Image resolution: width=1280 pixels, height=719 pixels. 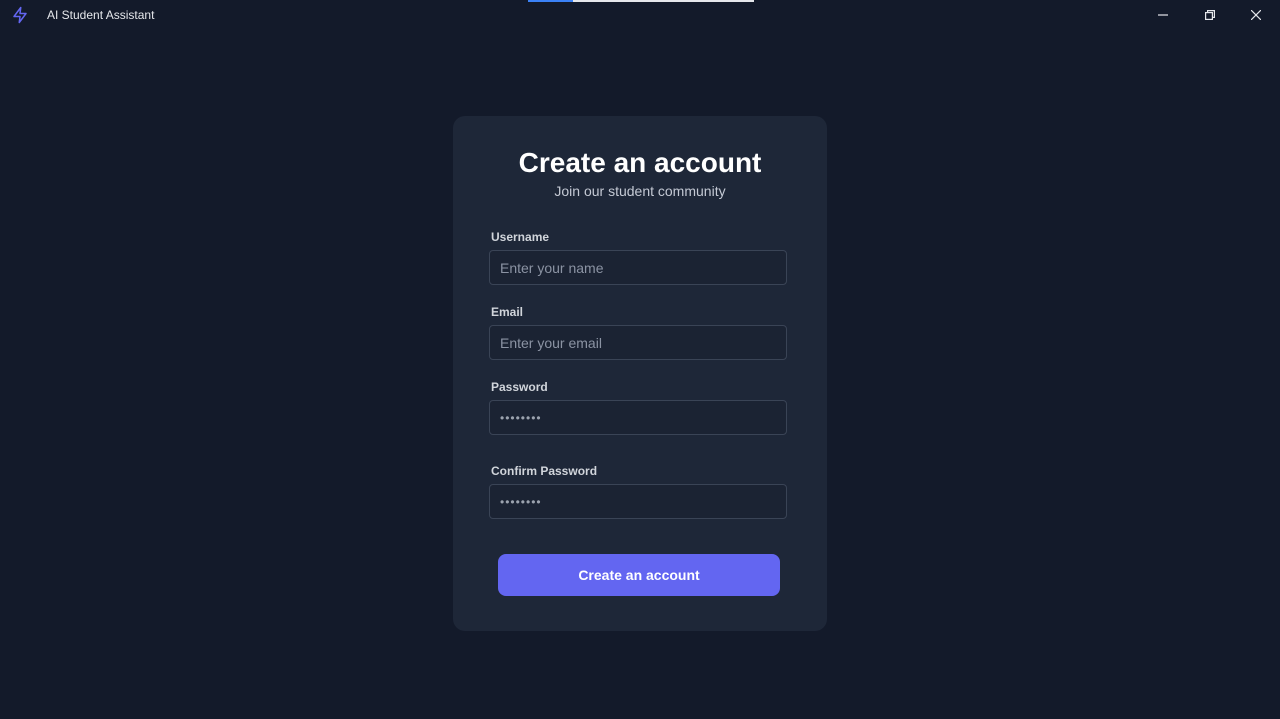 I want to click on loading-progress-fill, so click(x=551, y=1).